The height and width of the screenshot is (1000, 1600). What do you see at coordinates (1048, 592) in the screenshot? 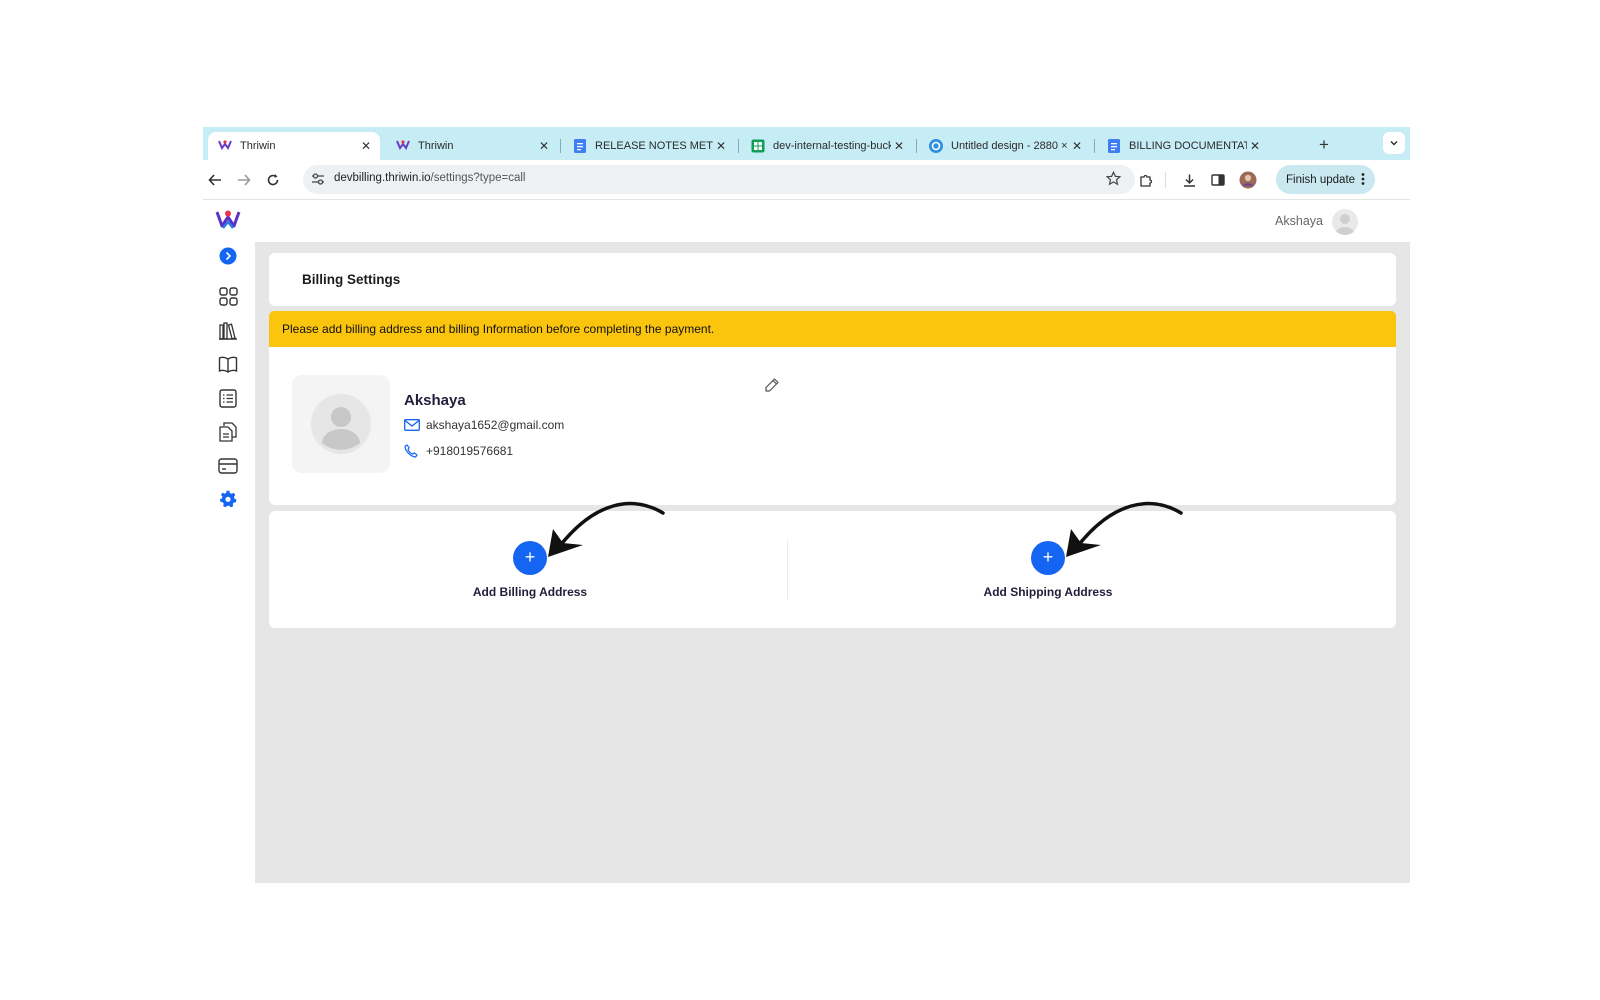
I see `add-shipping-address-label: Add Shipping Address` at bounding box center [1048, 592].